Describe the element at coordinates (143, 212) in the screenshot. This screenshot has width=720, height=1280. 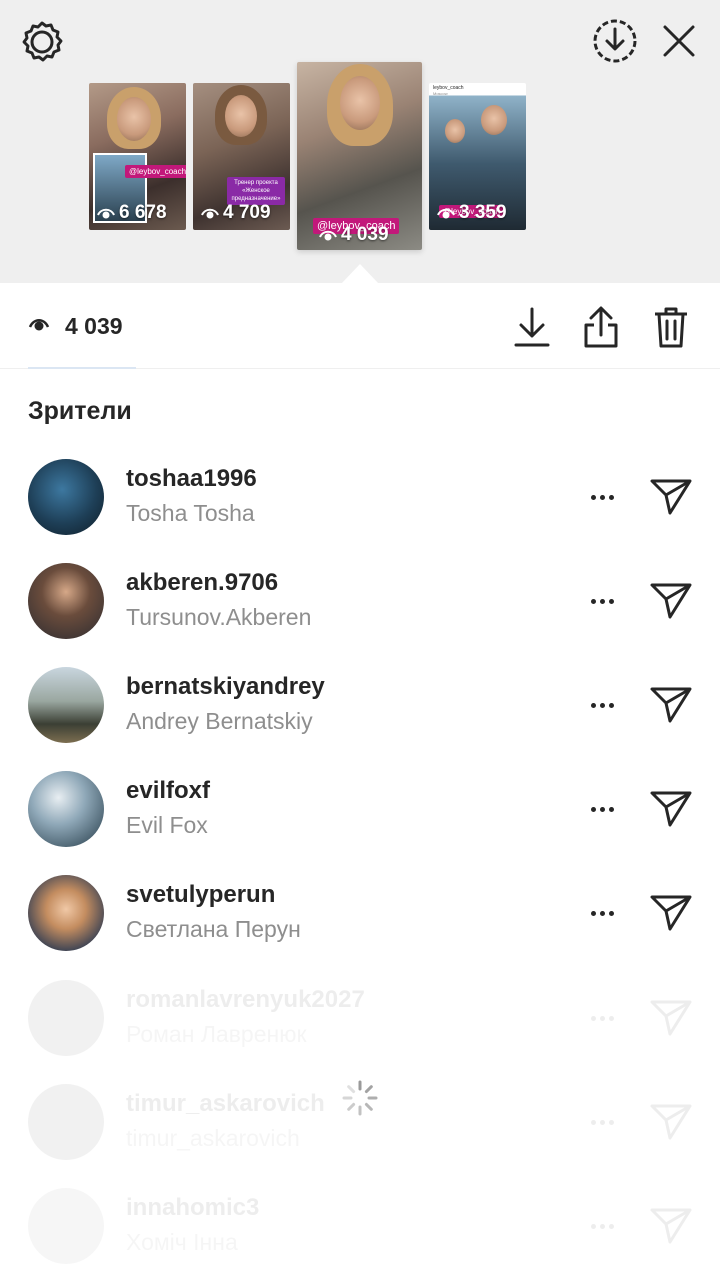
I see `story-views-value: 6 678` at that location.